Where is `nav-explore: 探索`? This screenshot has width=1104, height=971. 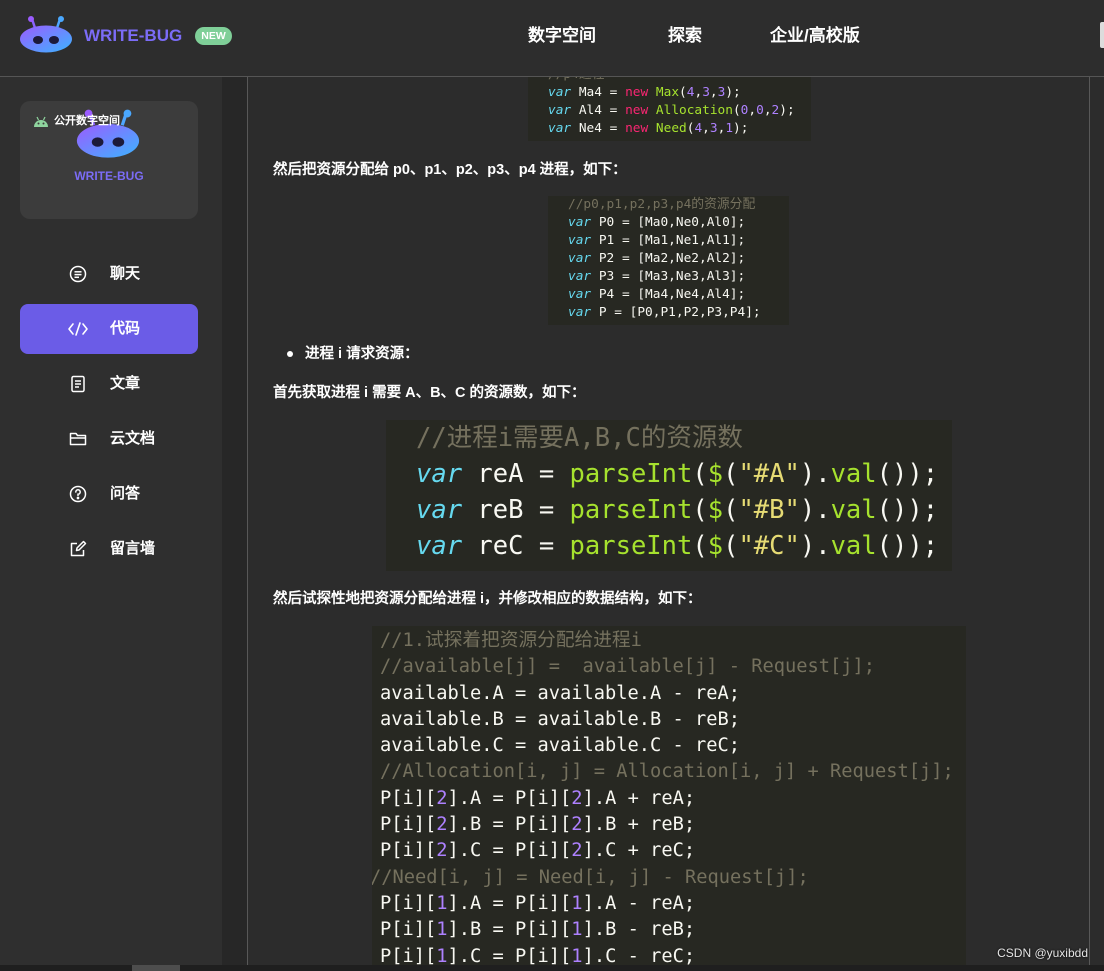
nav-explore: 探索 is located at coordinates (685, 36).